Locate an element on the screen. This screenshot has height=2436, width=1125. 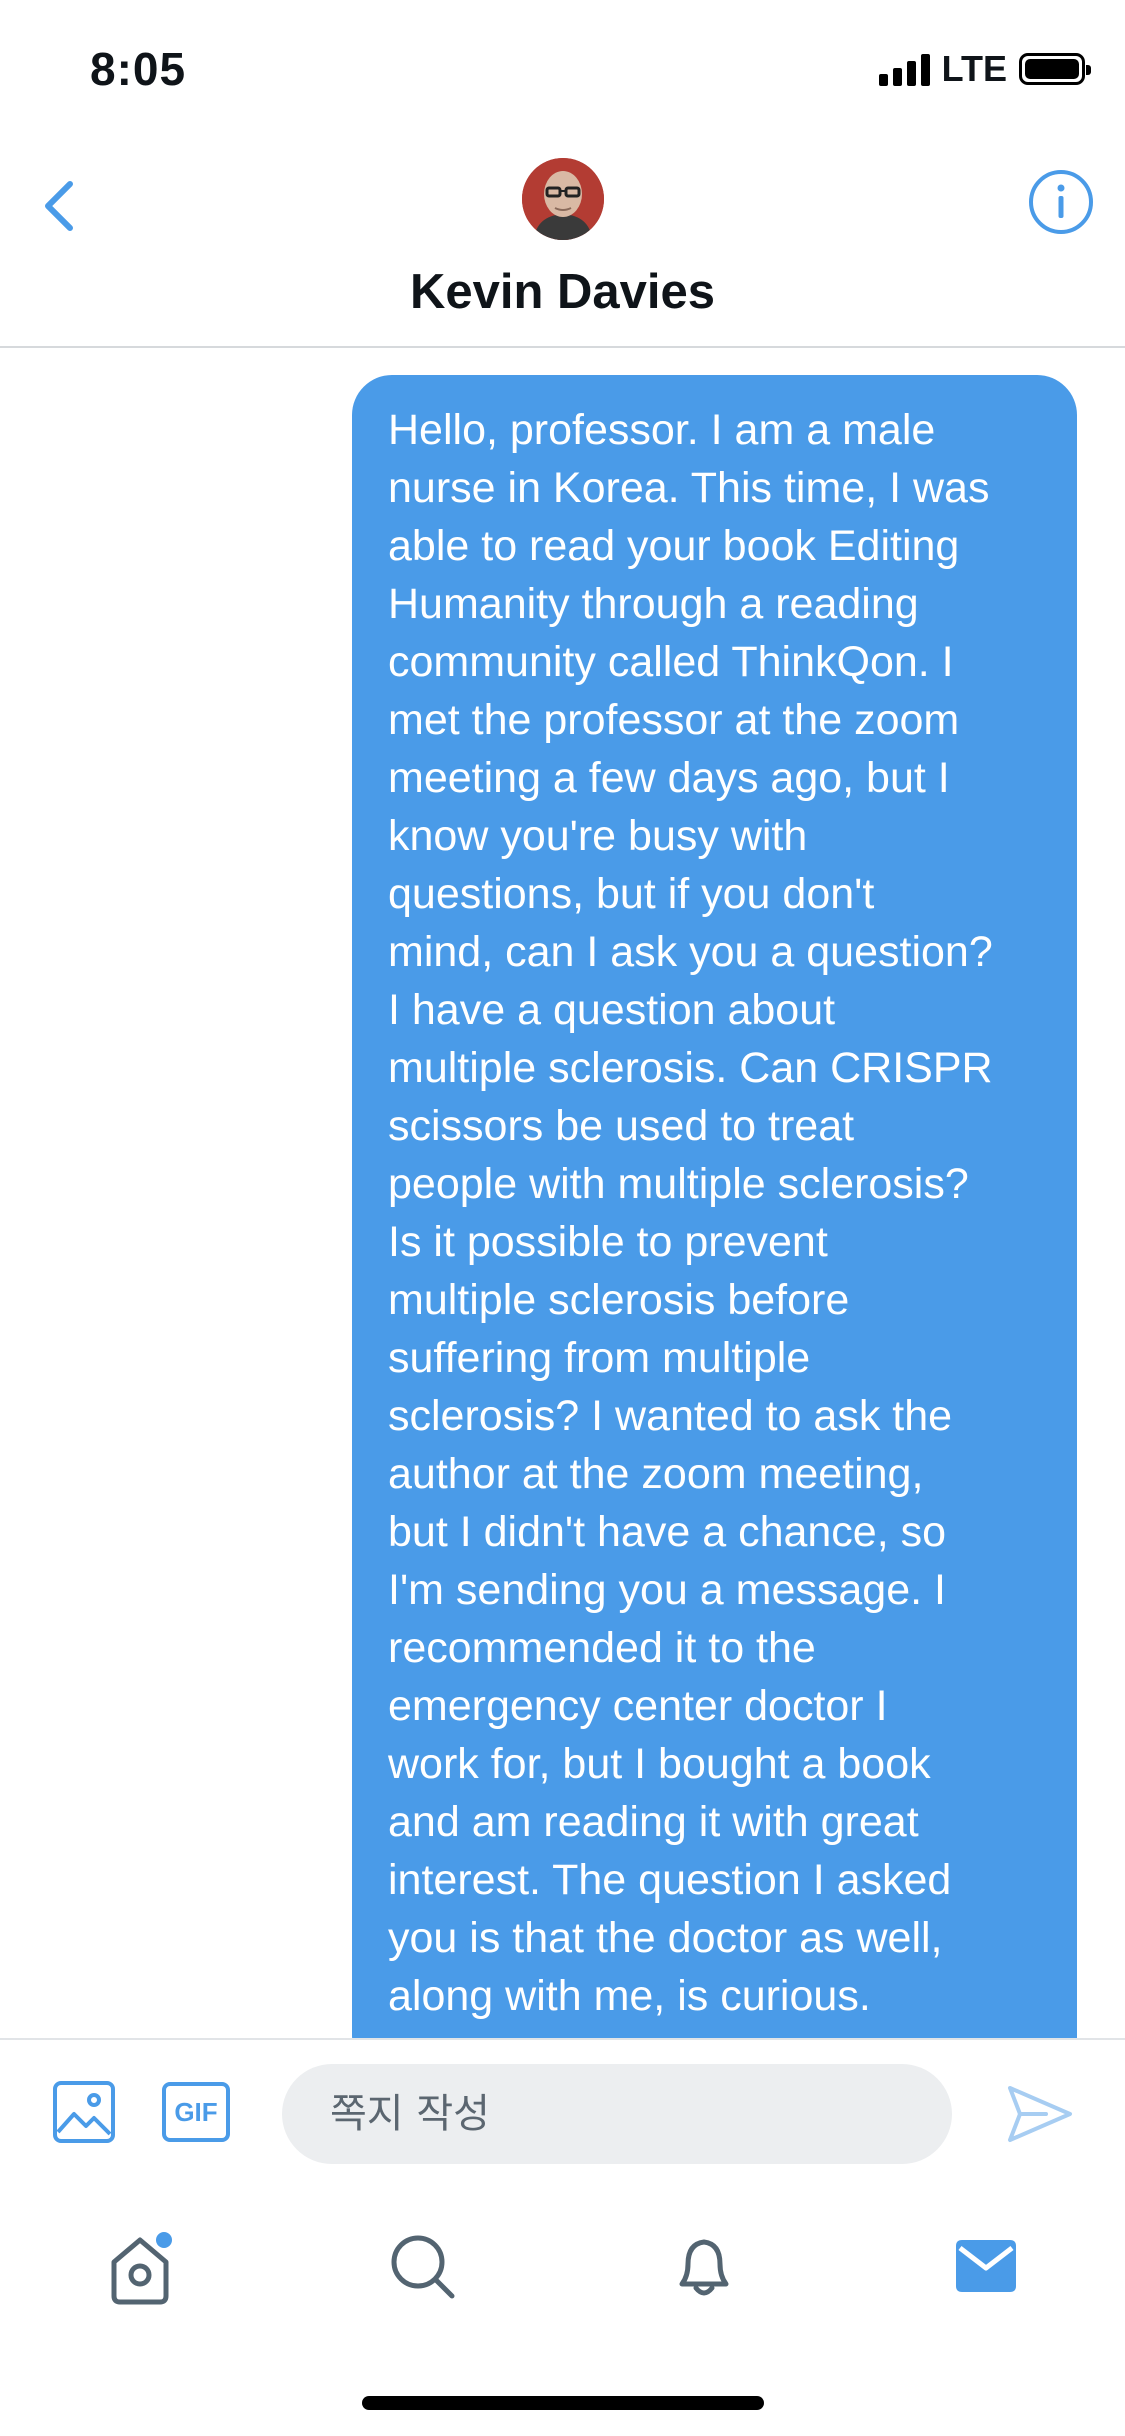
bell-icon is located at coordinates (704, 2267).